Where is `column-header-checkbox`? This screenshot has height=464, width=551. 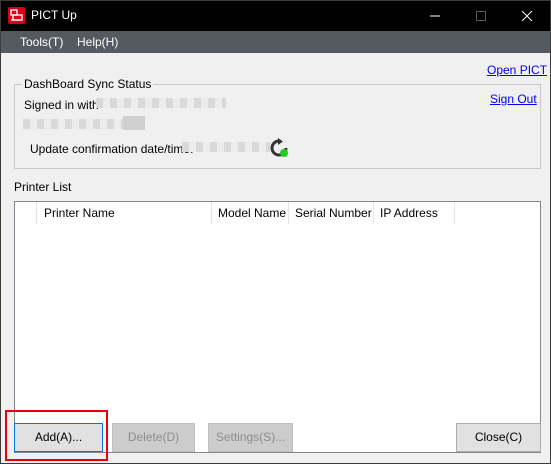 column-header-checkbox is located at coordinates (26, 213).